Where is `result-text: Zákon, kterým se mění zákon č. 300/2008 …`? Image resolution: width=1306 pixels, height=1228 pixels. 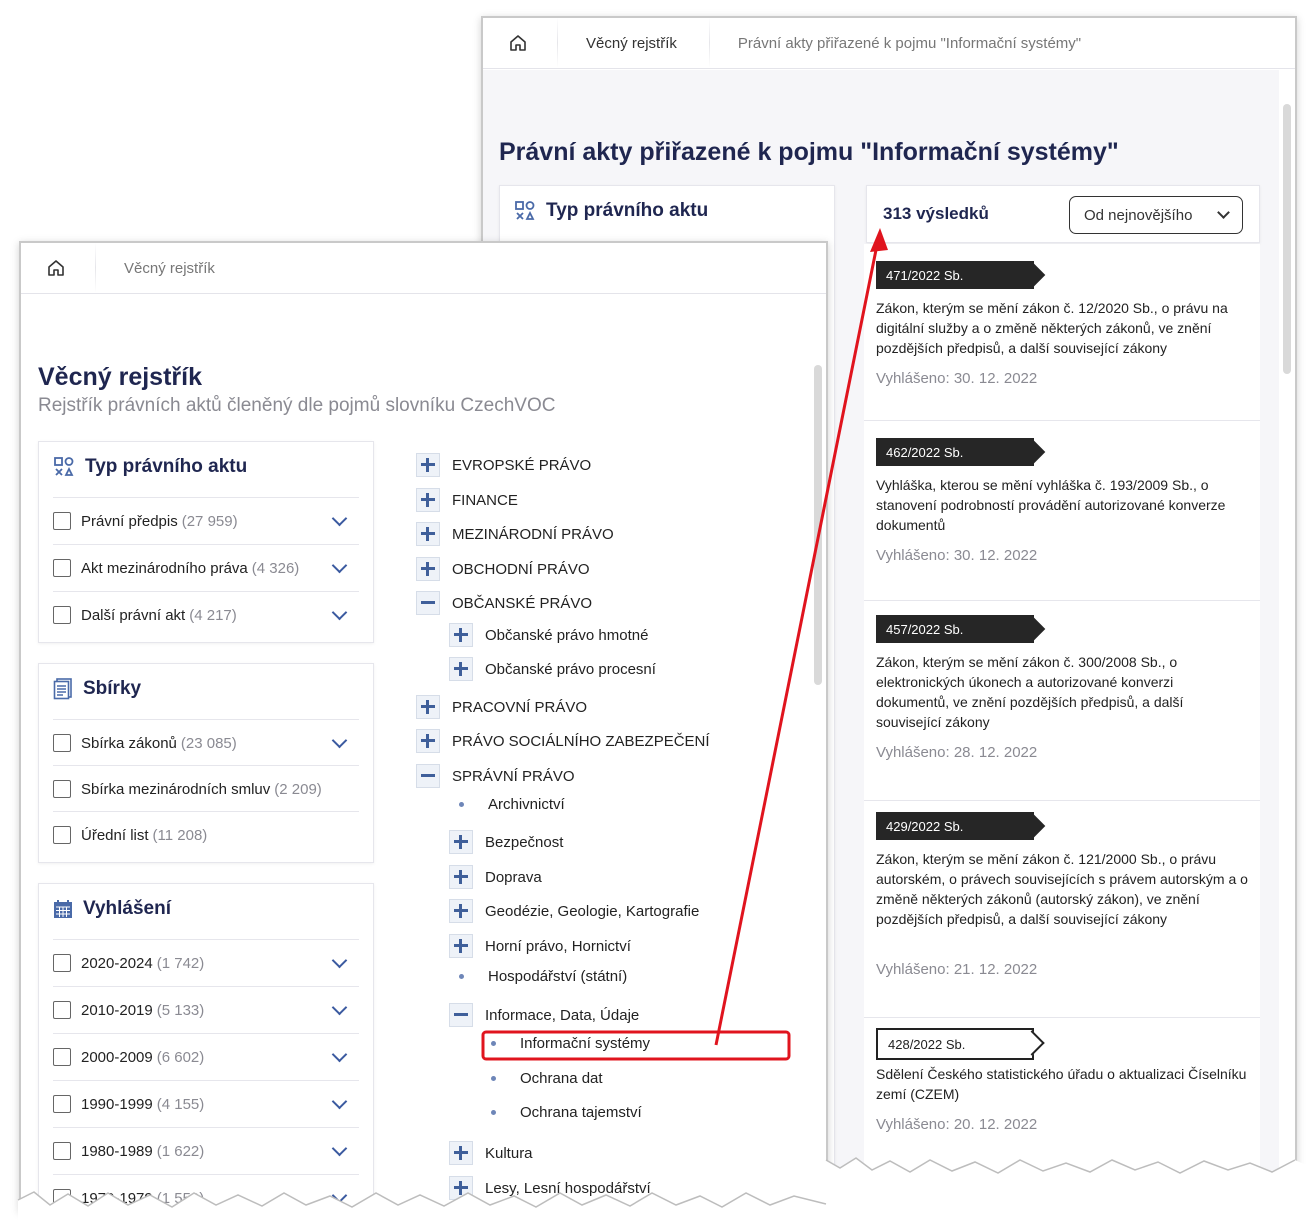
result-text: Zákon, kterým se mění zákon č. 300/2008 … is located at coordinates (1063, 692).